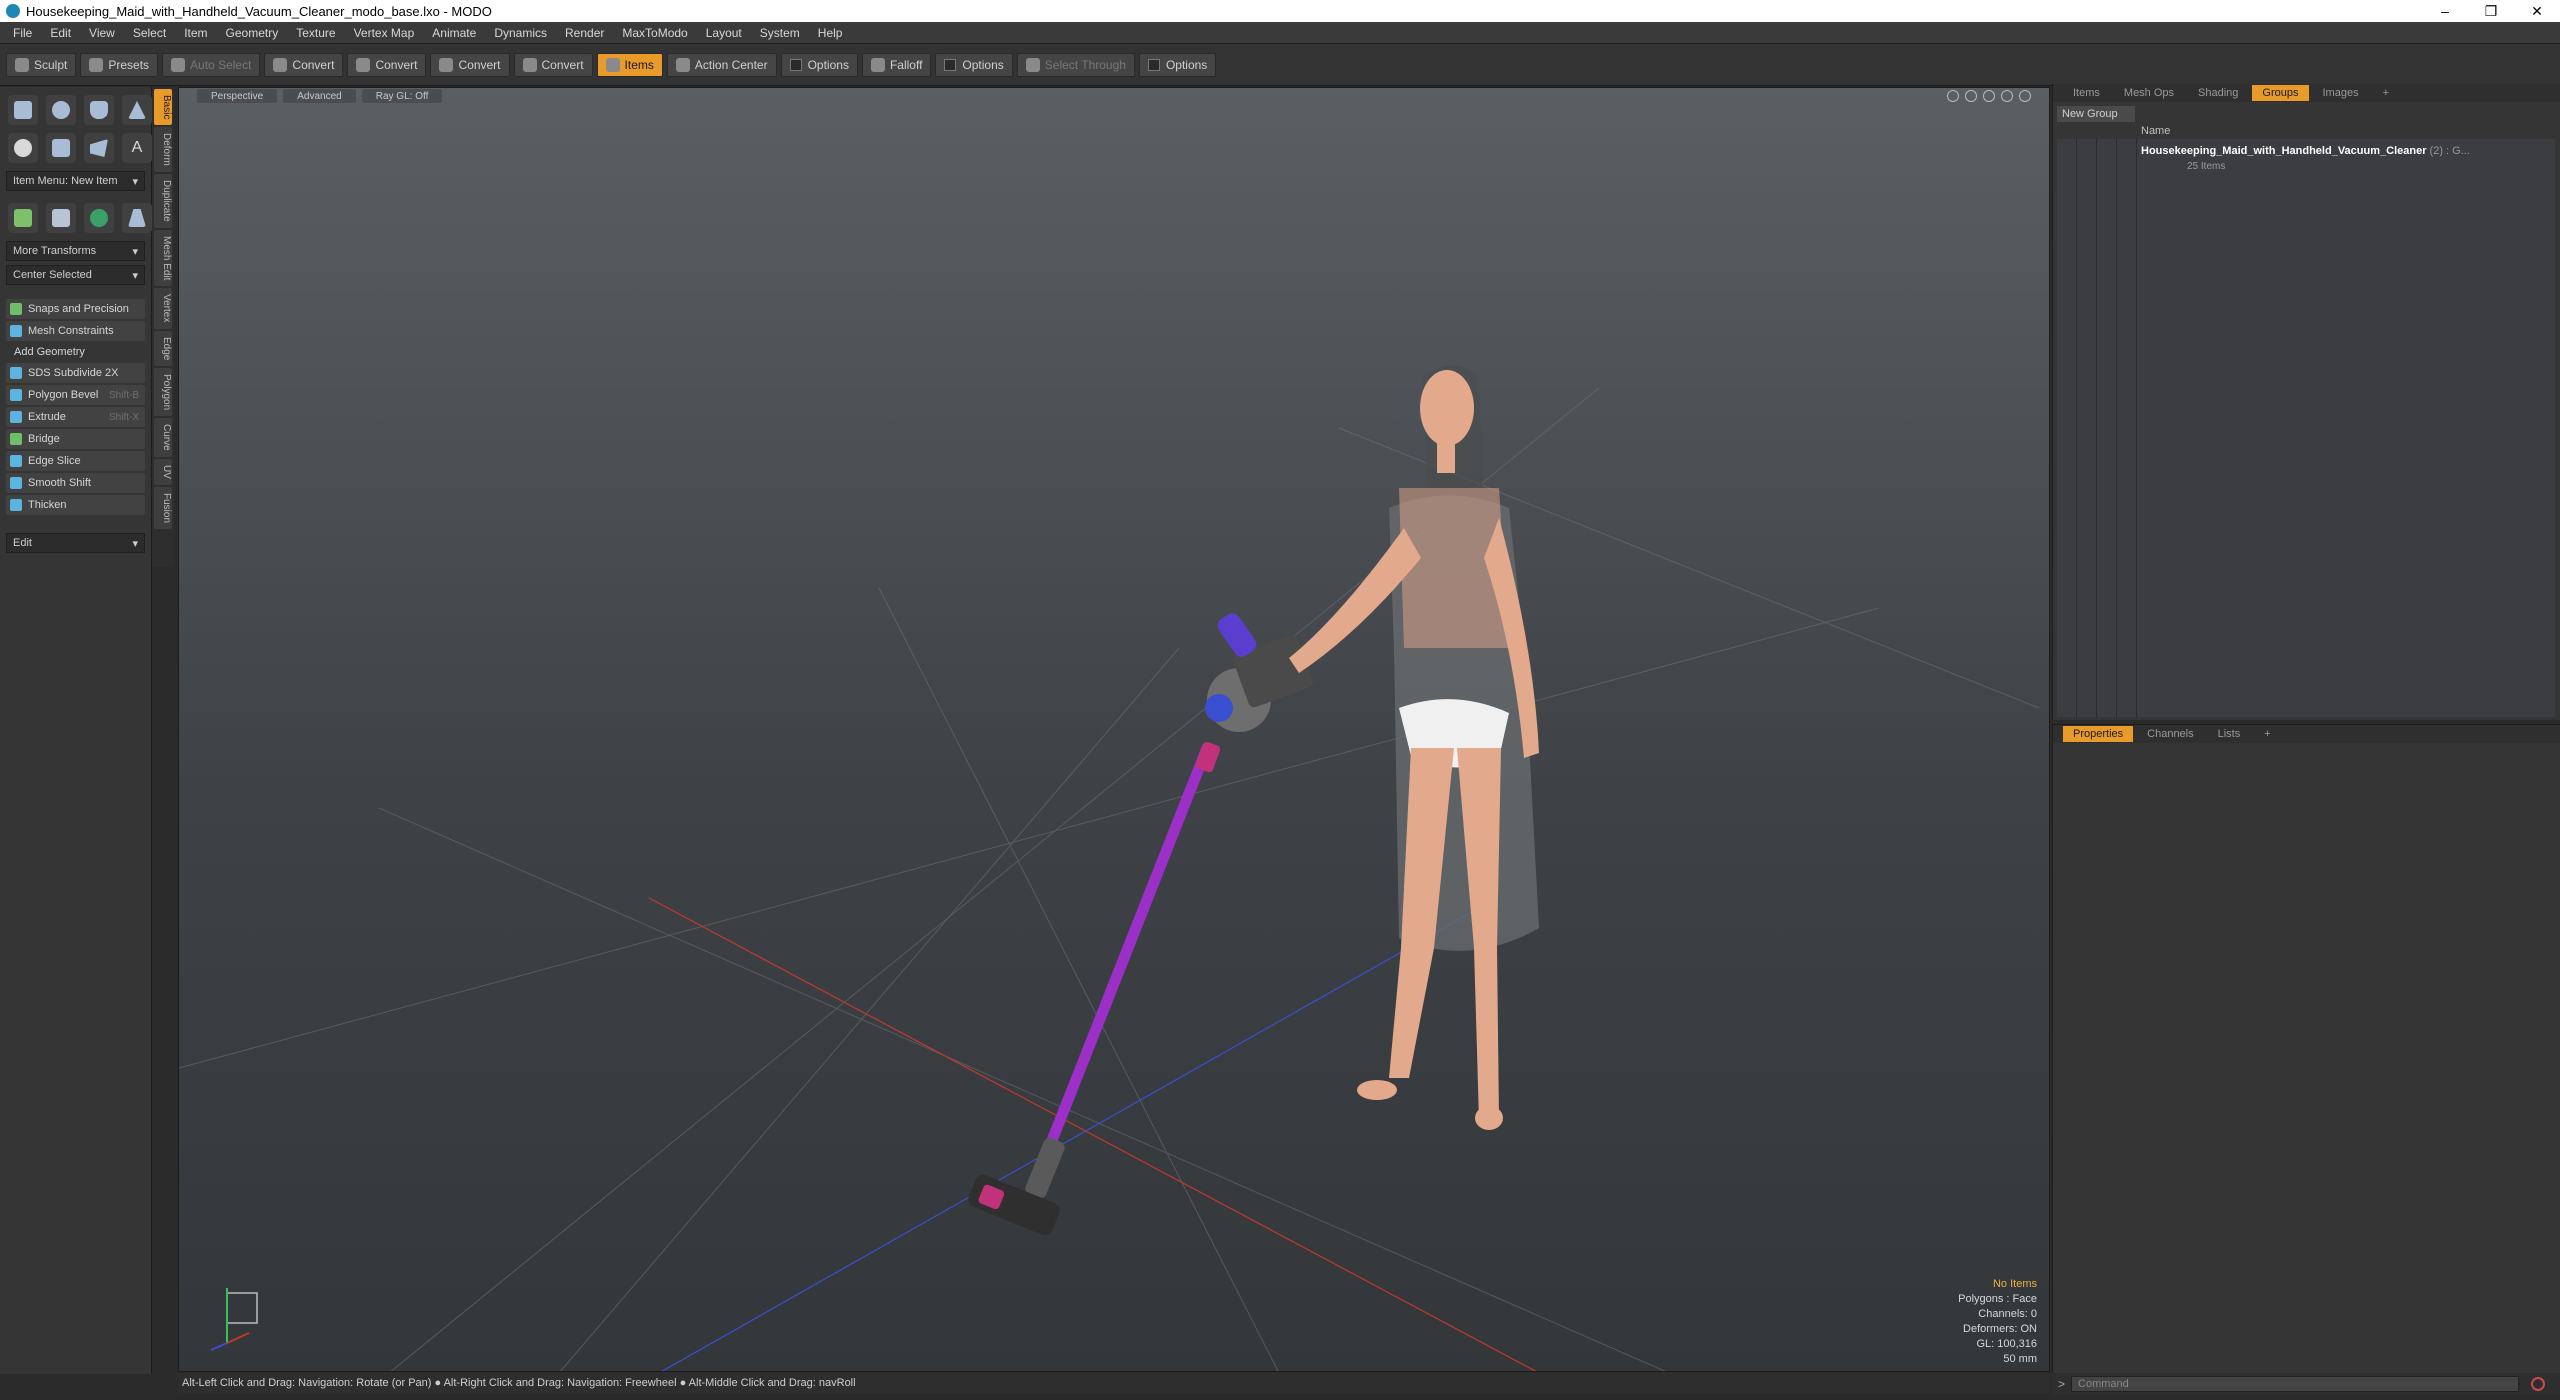 Image resolution: width=2560 pixels, height=1400 pixels. Describe the element at coordinates (163, 308) in the screenshot. I see `tab-vertex: Vertex` at that location.